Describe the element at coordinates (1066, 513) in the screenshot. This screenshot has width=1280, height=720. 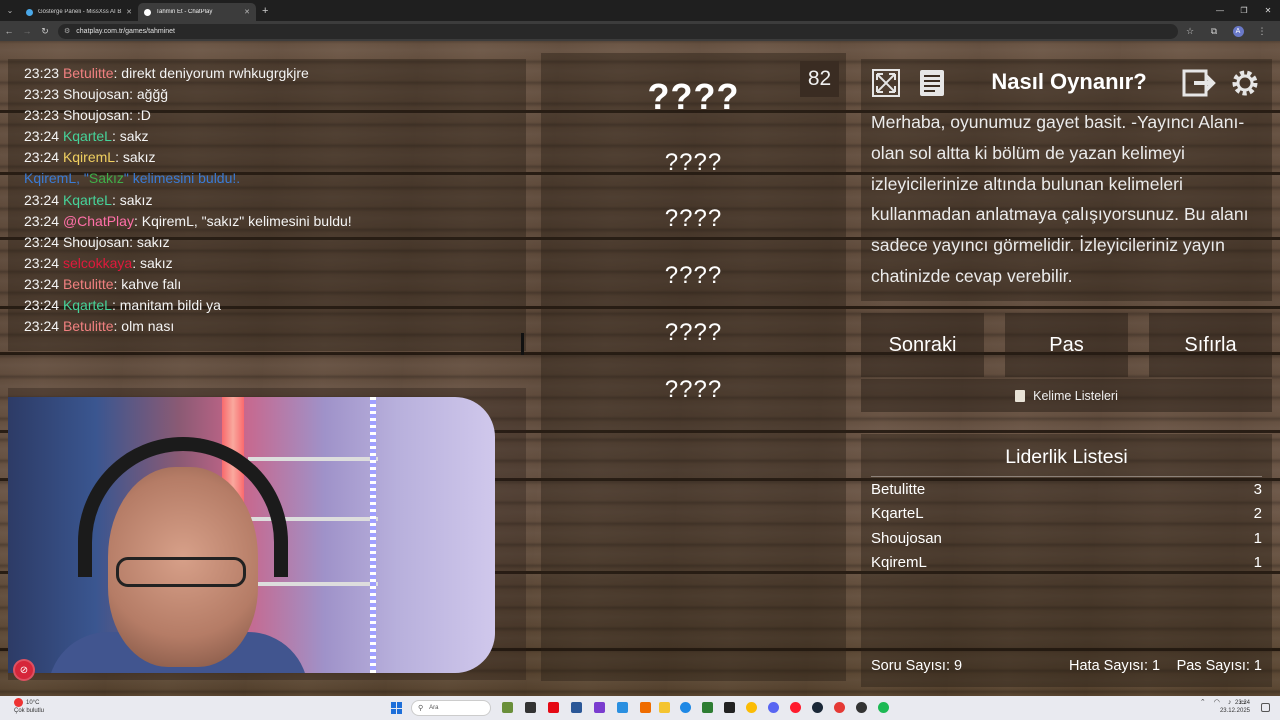
I see `leaderboard-row: KqarteL 2` at that location.